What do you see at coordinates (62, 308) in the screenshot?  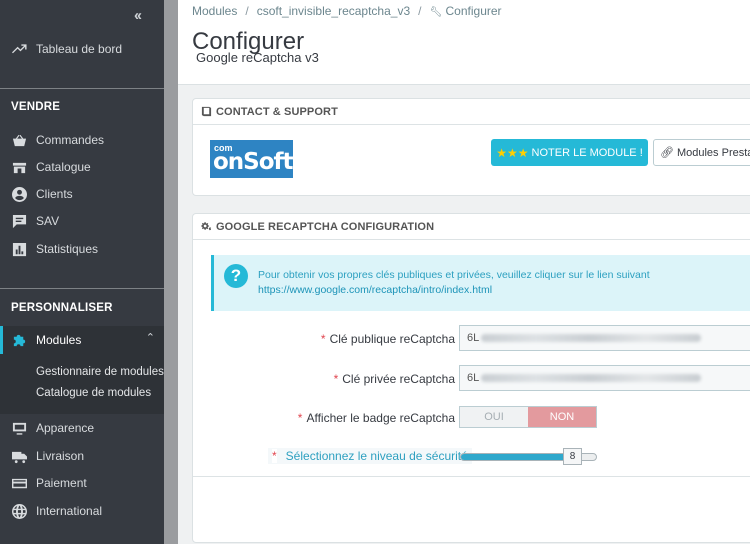 I see `section-title-customize: PERSONNALISER` at bounding box center [62, 308].